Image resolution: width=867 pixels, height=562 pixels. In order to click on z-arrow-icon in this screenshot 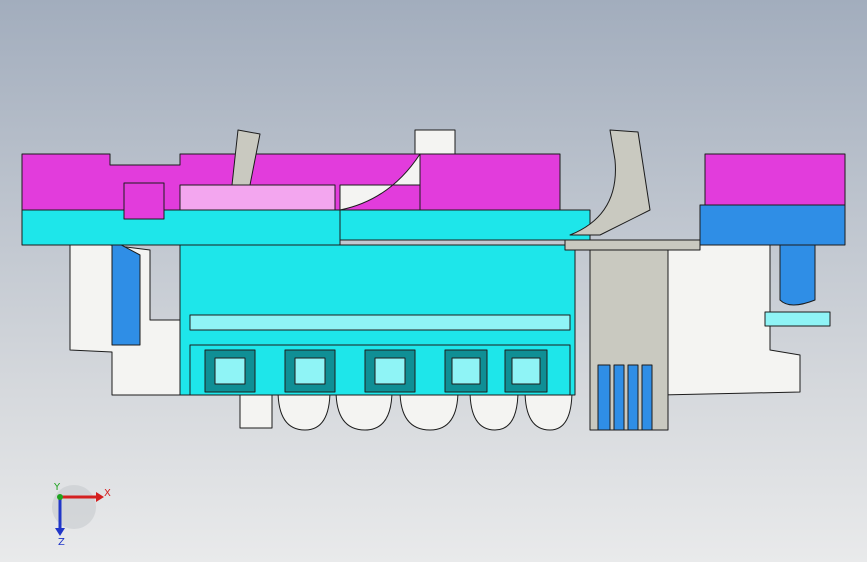, I will do `click(60, 532)`.